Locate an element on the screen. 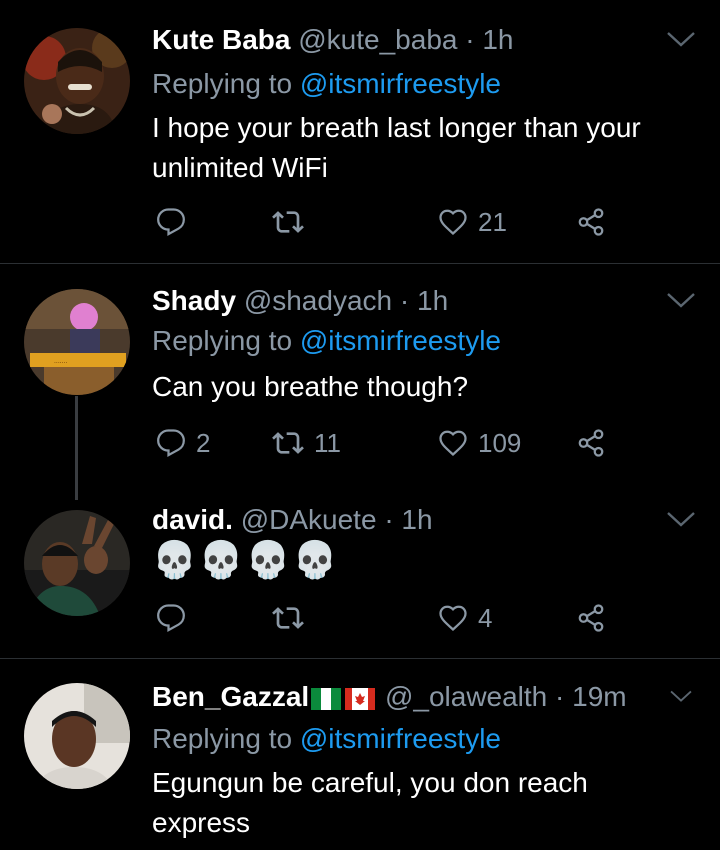 The height and width of the screenshot is (850, 720). like-button: 109 is located at coordinates (479, 443).